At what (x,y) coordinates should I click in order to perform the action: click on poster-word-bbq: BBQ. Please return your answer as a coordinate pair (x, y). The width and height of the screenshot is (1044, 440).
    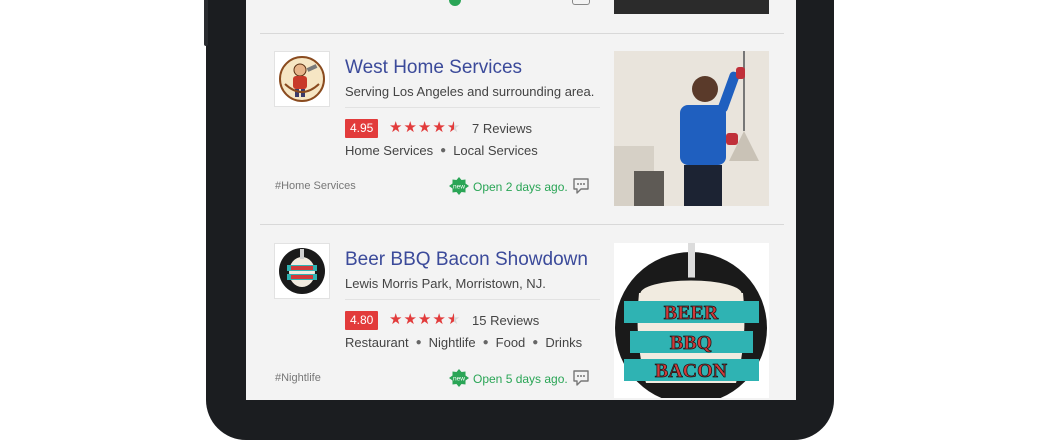
    Looking at the image, I should click on (691, 343).